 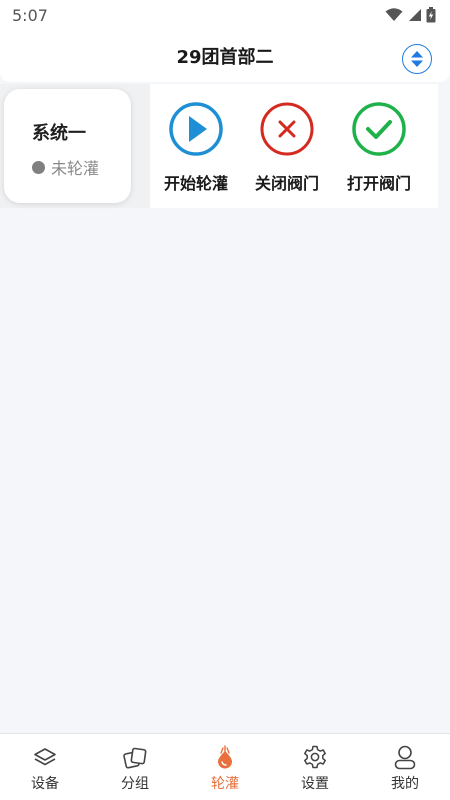 I want to click on header: 29团首部二, so click(x=225, y=56).